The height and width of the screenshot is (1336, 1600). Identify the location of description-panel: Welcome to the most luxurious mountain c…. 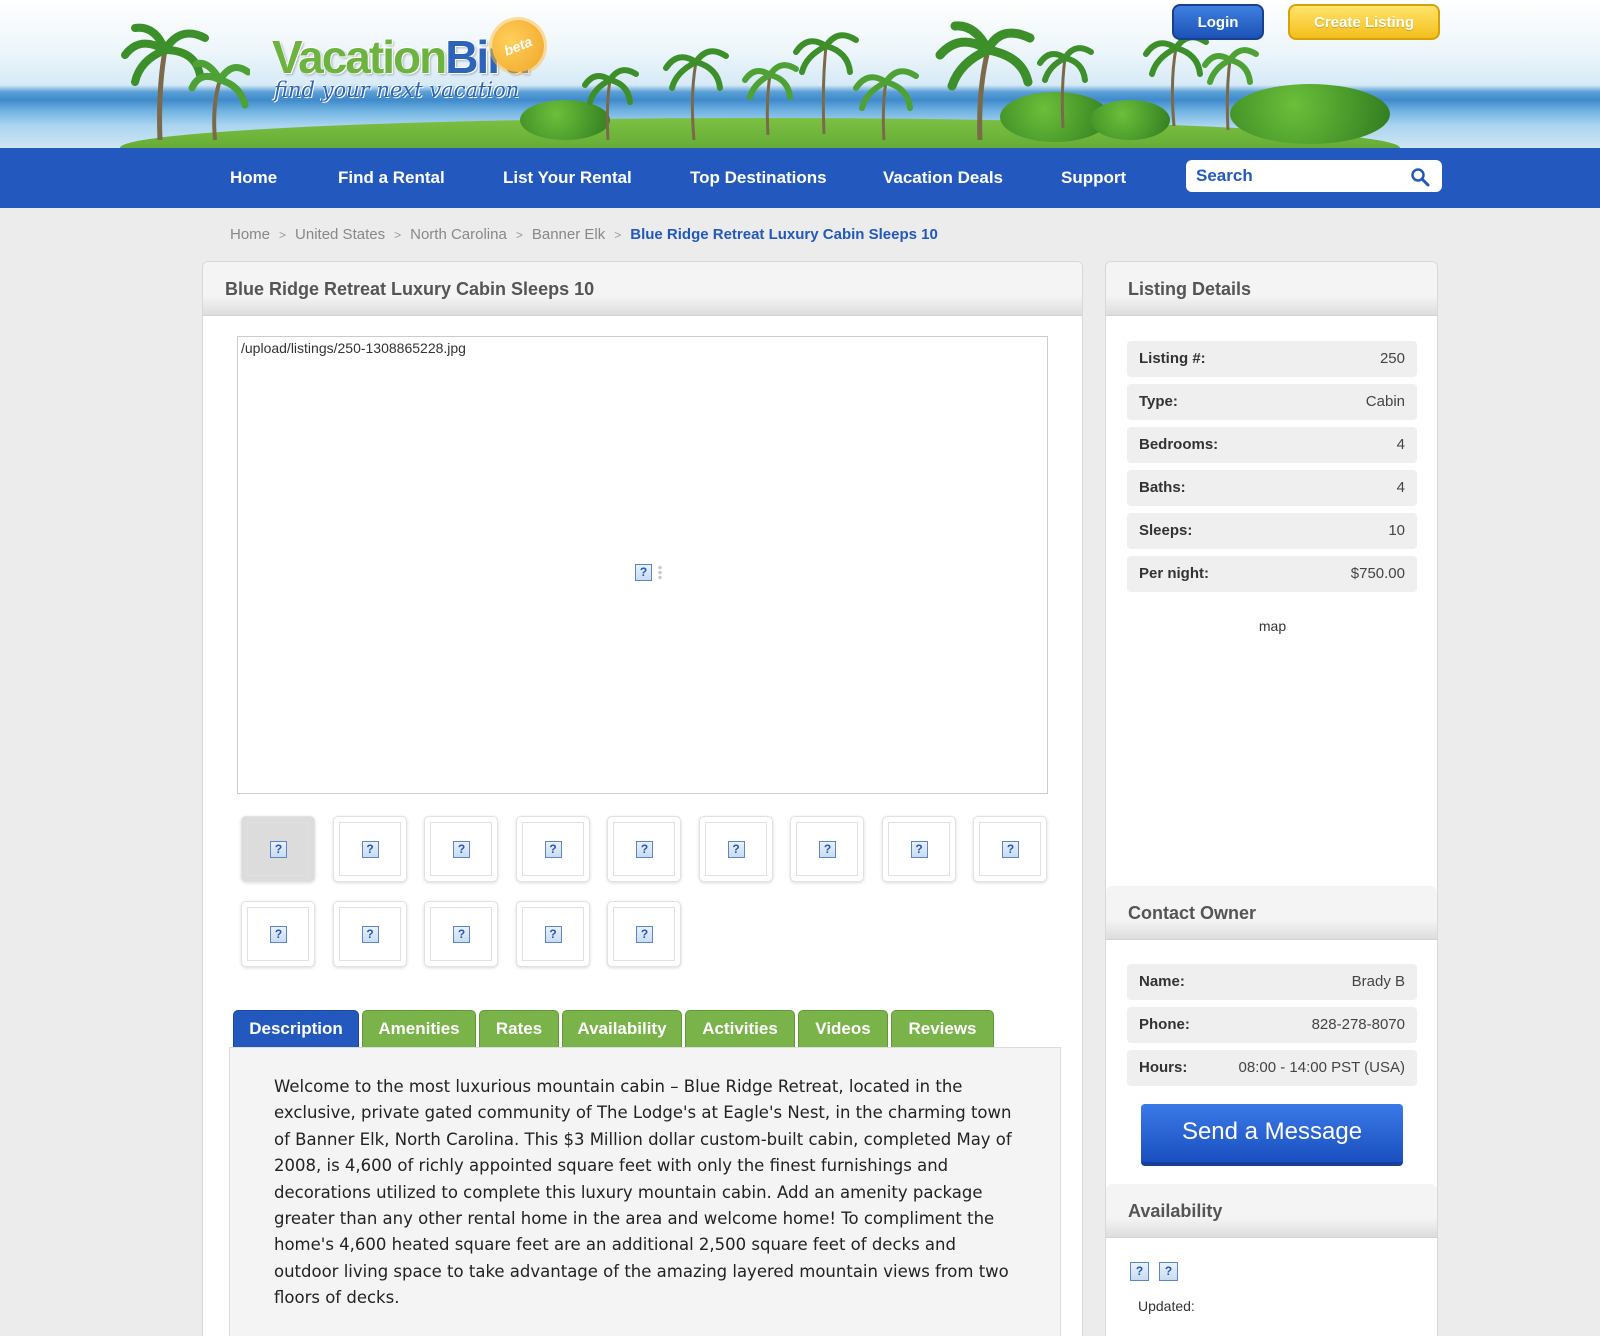
(645, 1191).